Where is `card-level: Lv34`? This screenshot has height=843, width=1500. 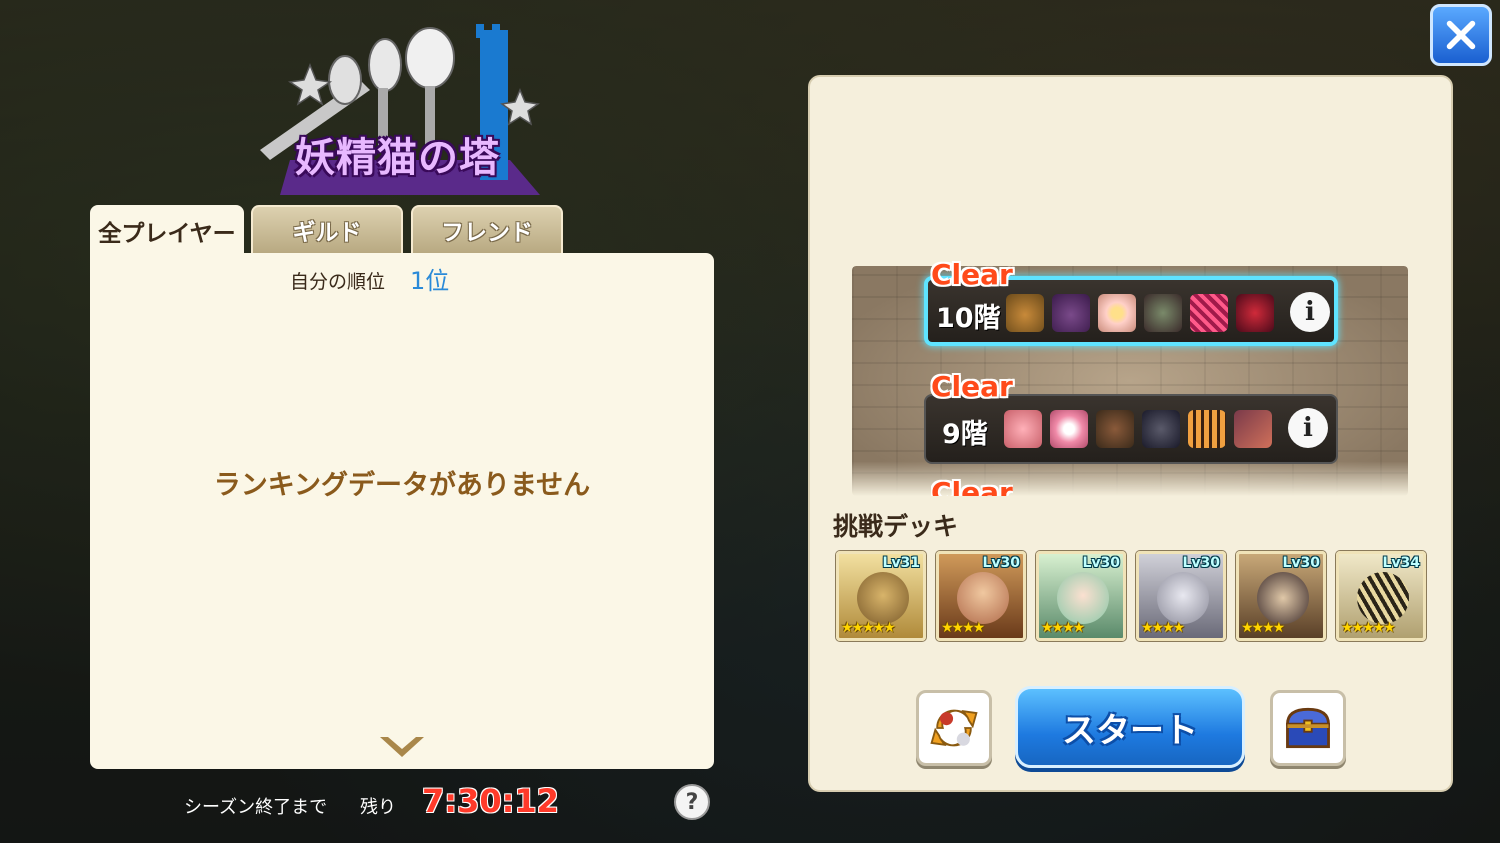
card-level: Lv34 is located at coordinates (1401, 563).